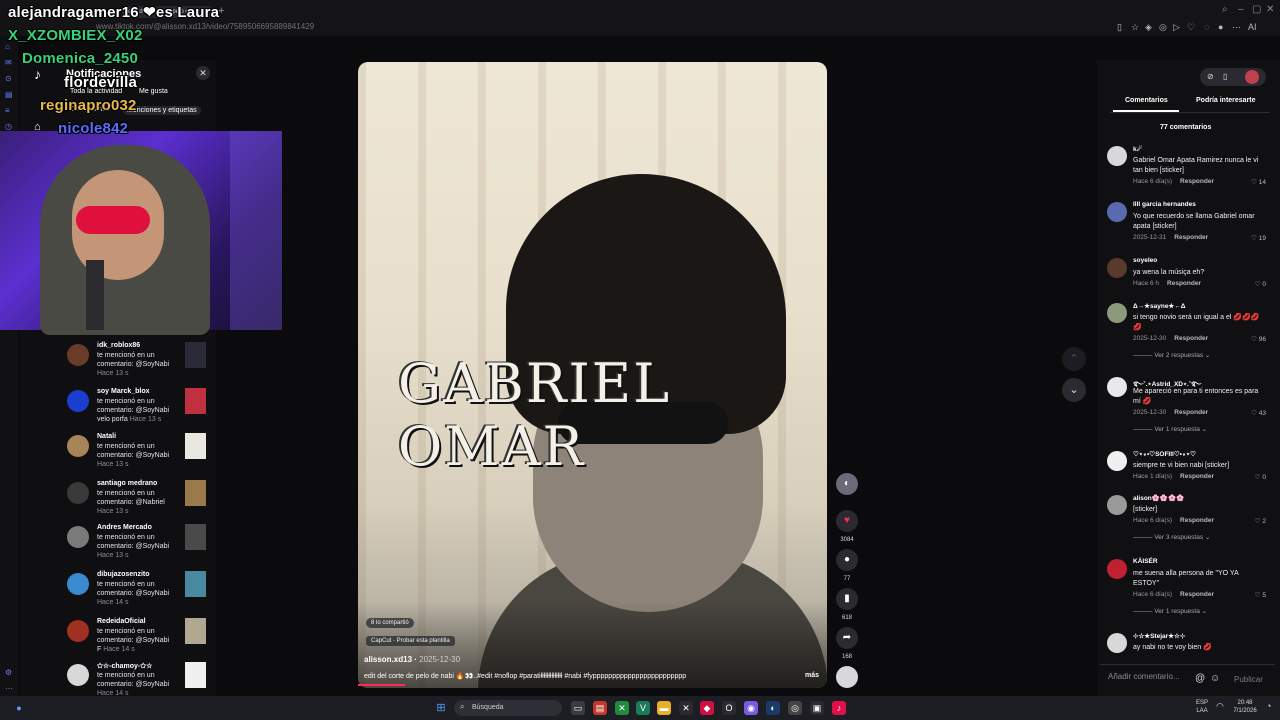  I want to click on comment-icon: ●, so click(847, 560).